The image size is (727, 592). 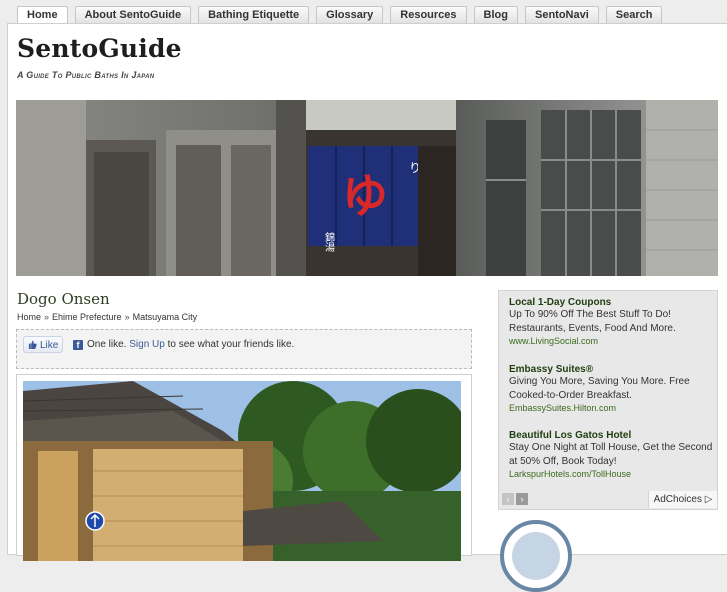 What do you see at coordinates (611, 369) in the screenshot?
I see `ad-headline: Embassy Suites®` at bounding box center [611, 369].